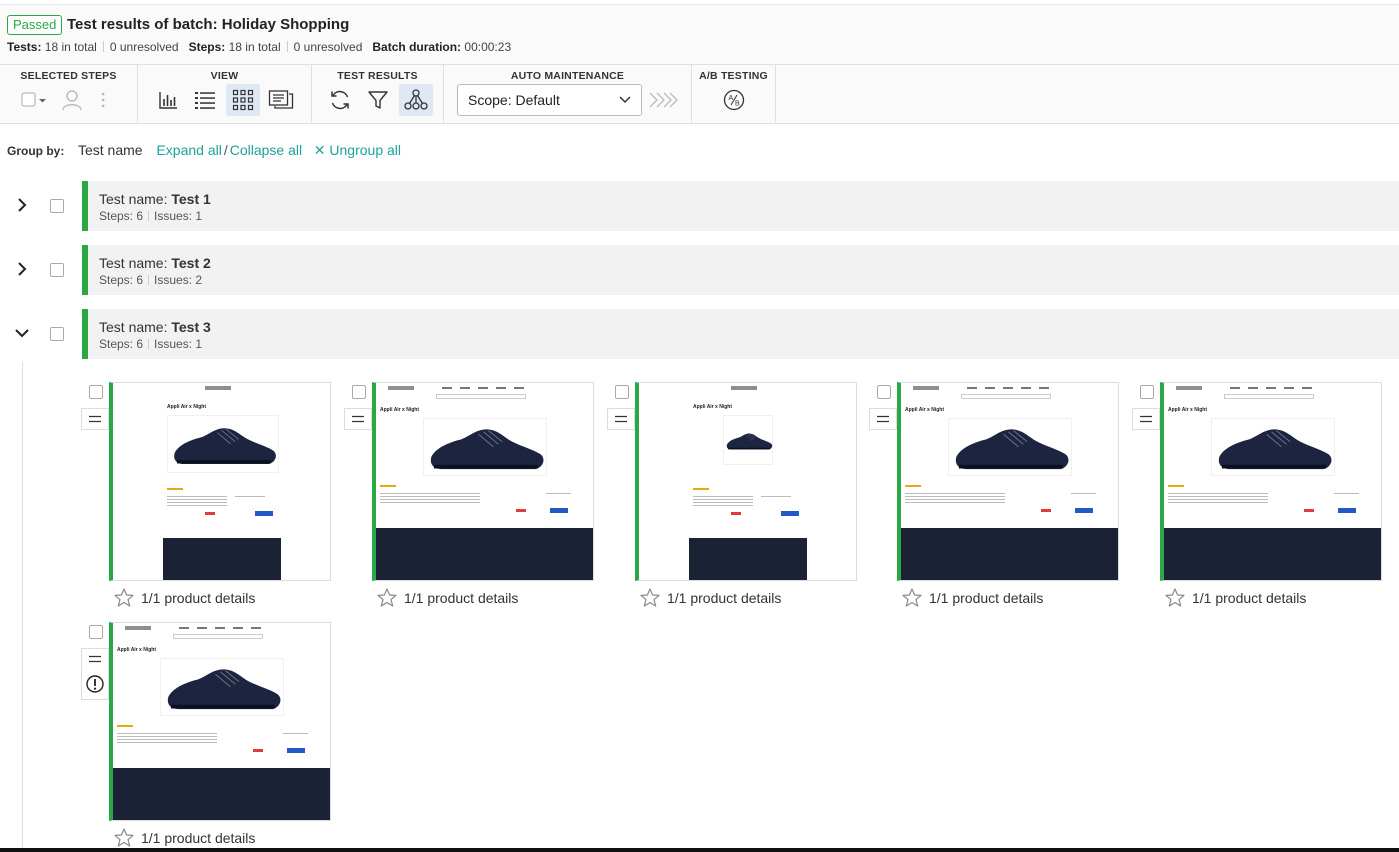 This screenshot has height=852, width=1399. What do you see at coordinates (281, 100) in the screenshot?
I see `compare-view-icon` at bounding box center [281, 100].